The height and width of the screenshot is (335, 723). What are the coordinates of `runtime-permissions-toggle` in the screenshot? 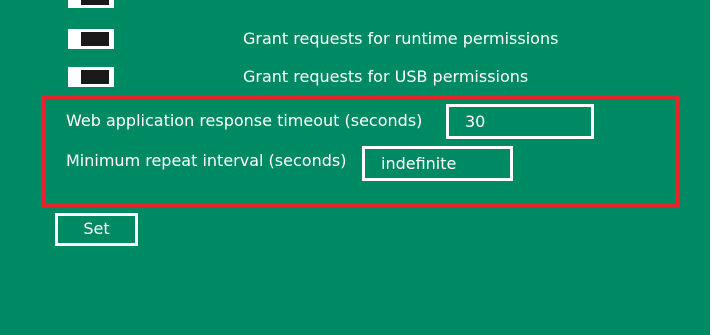 It's located at (91, 39).